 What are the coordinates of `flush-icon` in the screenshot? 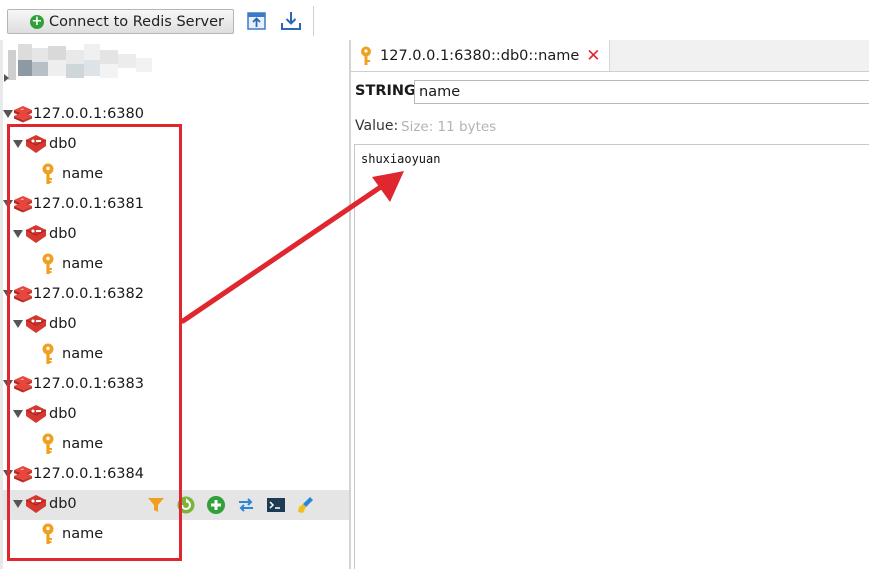 It's located at (306, 505).